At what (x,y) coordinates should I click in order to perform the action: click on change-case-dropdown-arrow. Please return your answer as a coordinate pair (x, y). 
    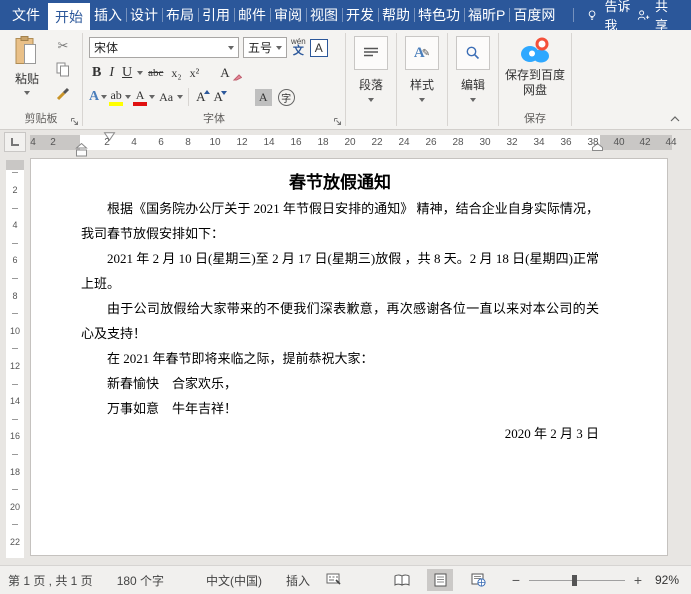
    Looking at the image, I should click on (180, 97).